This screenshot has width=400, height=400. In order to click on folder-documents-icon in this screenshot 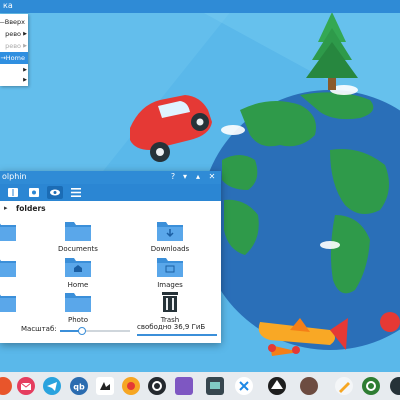, I will do `click(78, 231)`.